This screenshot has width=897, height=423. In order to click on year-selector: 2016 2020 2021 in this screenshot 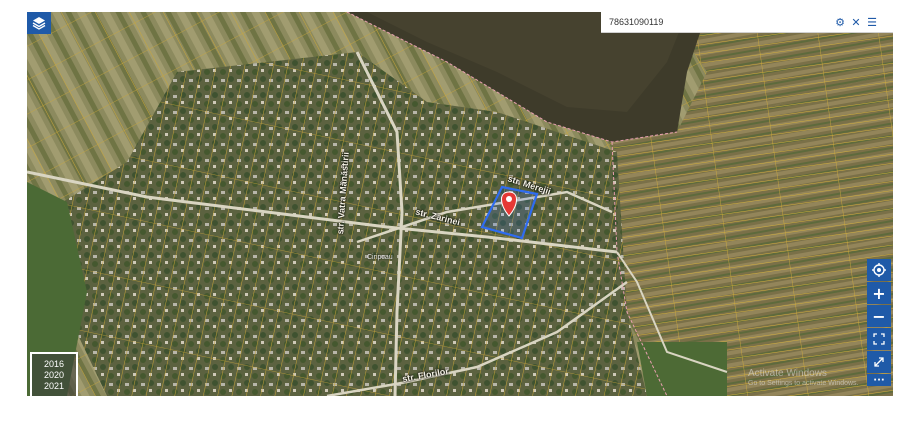, I will do `click(54, 375)`.